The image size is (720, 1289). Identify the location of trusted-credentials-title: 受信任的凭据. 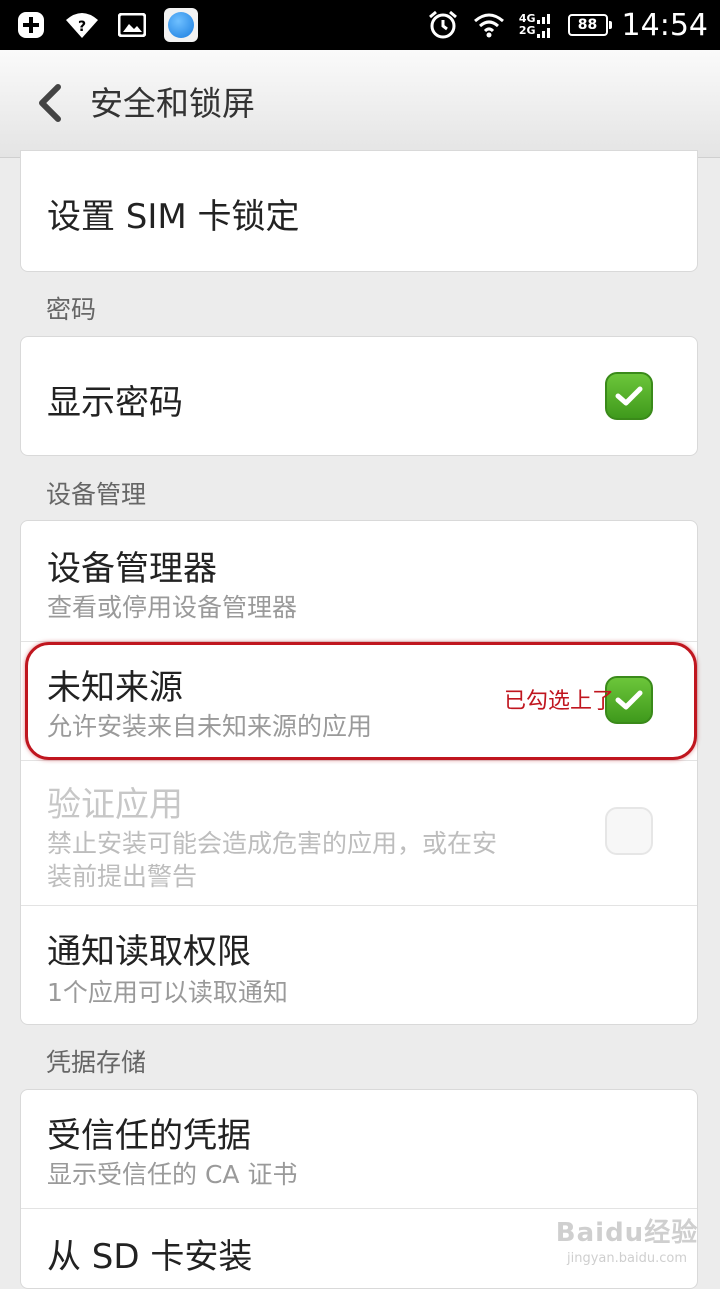
(149, 1136).